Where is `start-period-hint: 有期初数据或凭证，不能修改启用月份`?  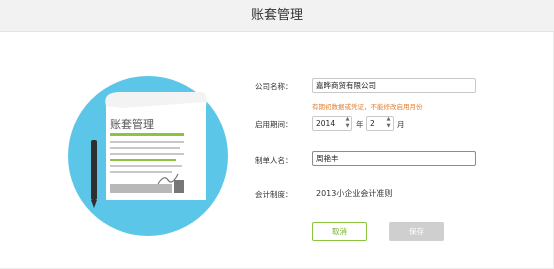 start-period-hint: 有期初数据或凭证，不能修改启用月份 is located at coordinates (367, 107).